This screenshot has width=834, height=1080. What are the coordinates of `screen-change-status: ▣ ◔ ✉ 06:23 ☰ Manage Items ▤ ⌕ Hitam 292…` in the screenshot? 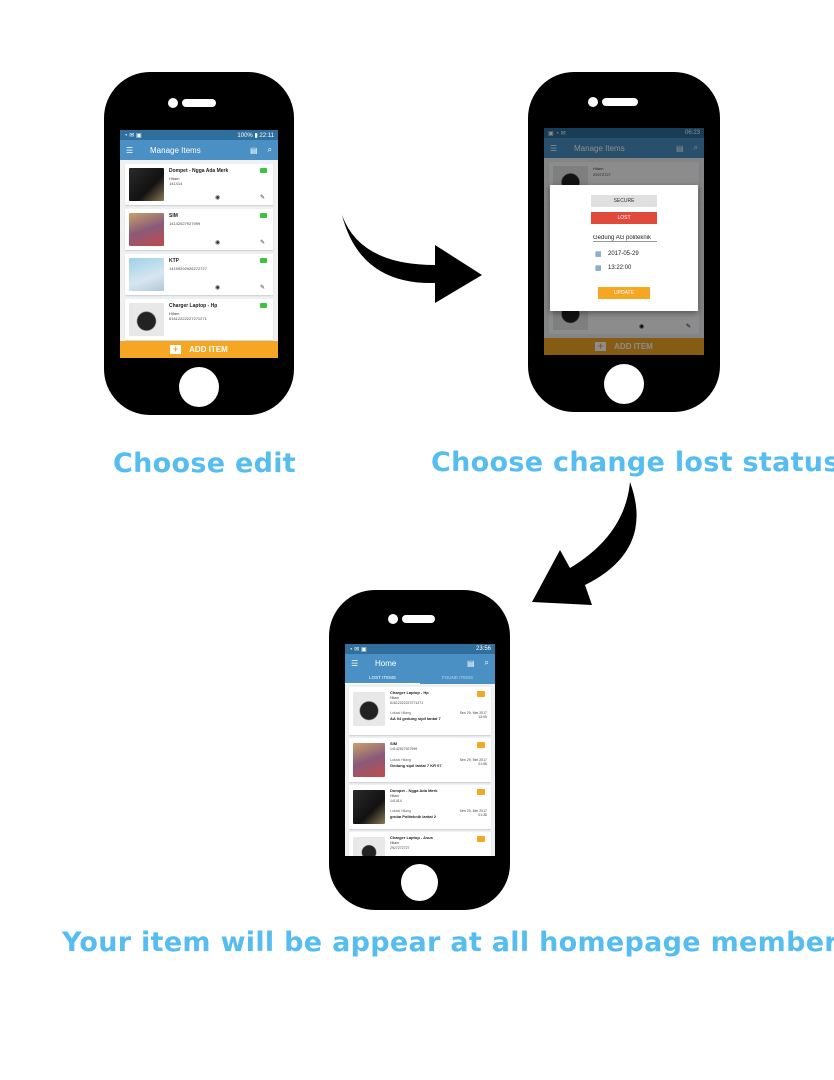 It's located at (624, 241).